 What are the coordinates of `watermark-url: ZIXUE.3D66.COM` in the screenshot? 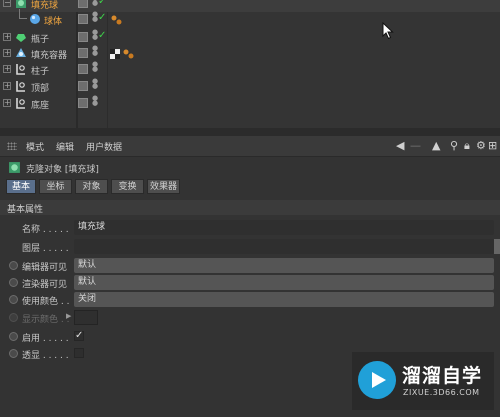 It's located at (441, 392).